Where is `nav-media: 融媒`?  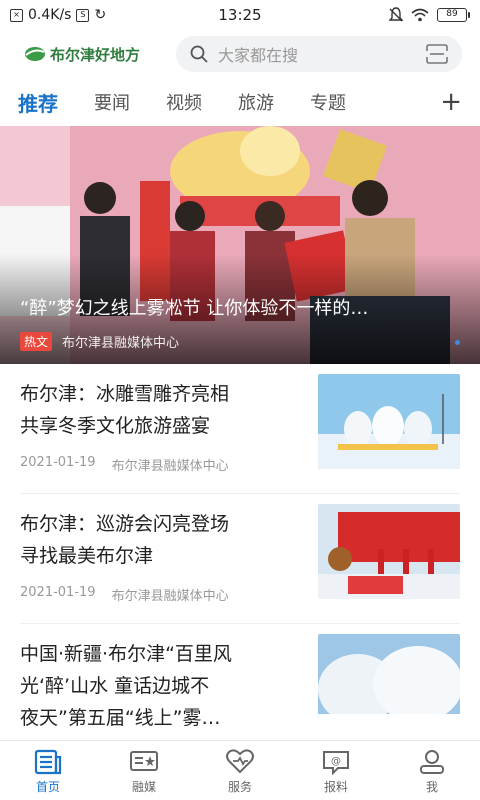 nav-media: 融媒 is located at coordinates (144, 770).